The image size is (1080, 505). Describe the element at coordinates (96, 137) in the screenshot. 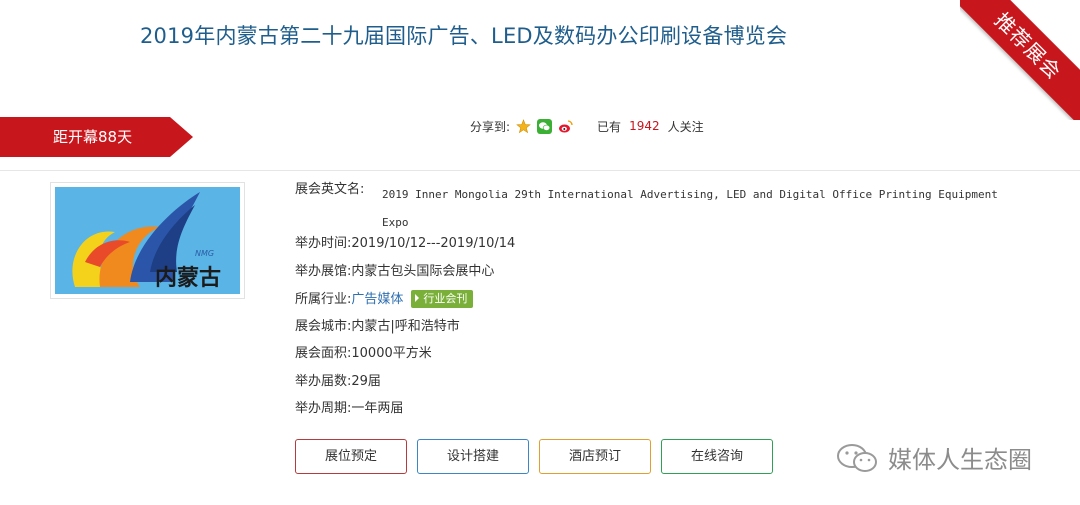

I see `countdown-banner: 距开幕88天` at that location.